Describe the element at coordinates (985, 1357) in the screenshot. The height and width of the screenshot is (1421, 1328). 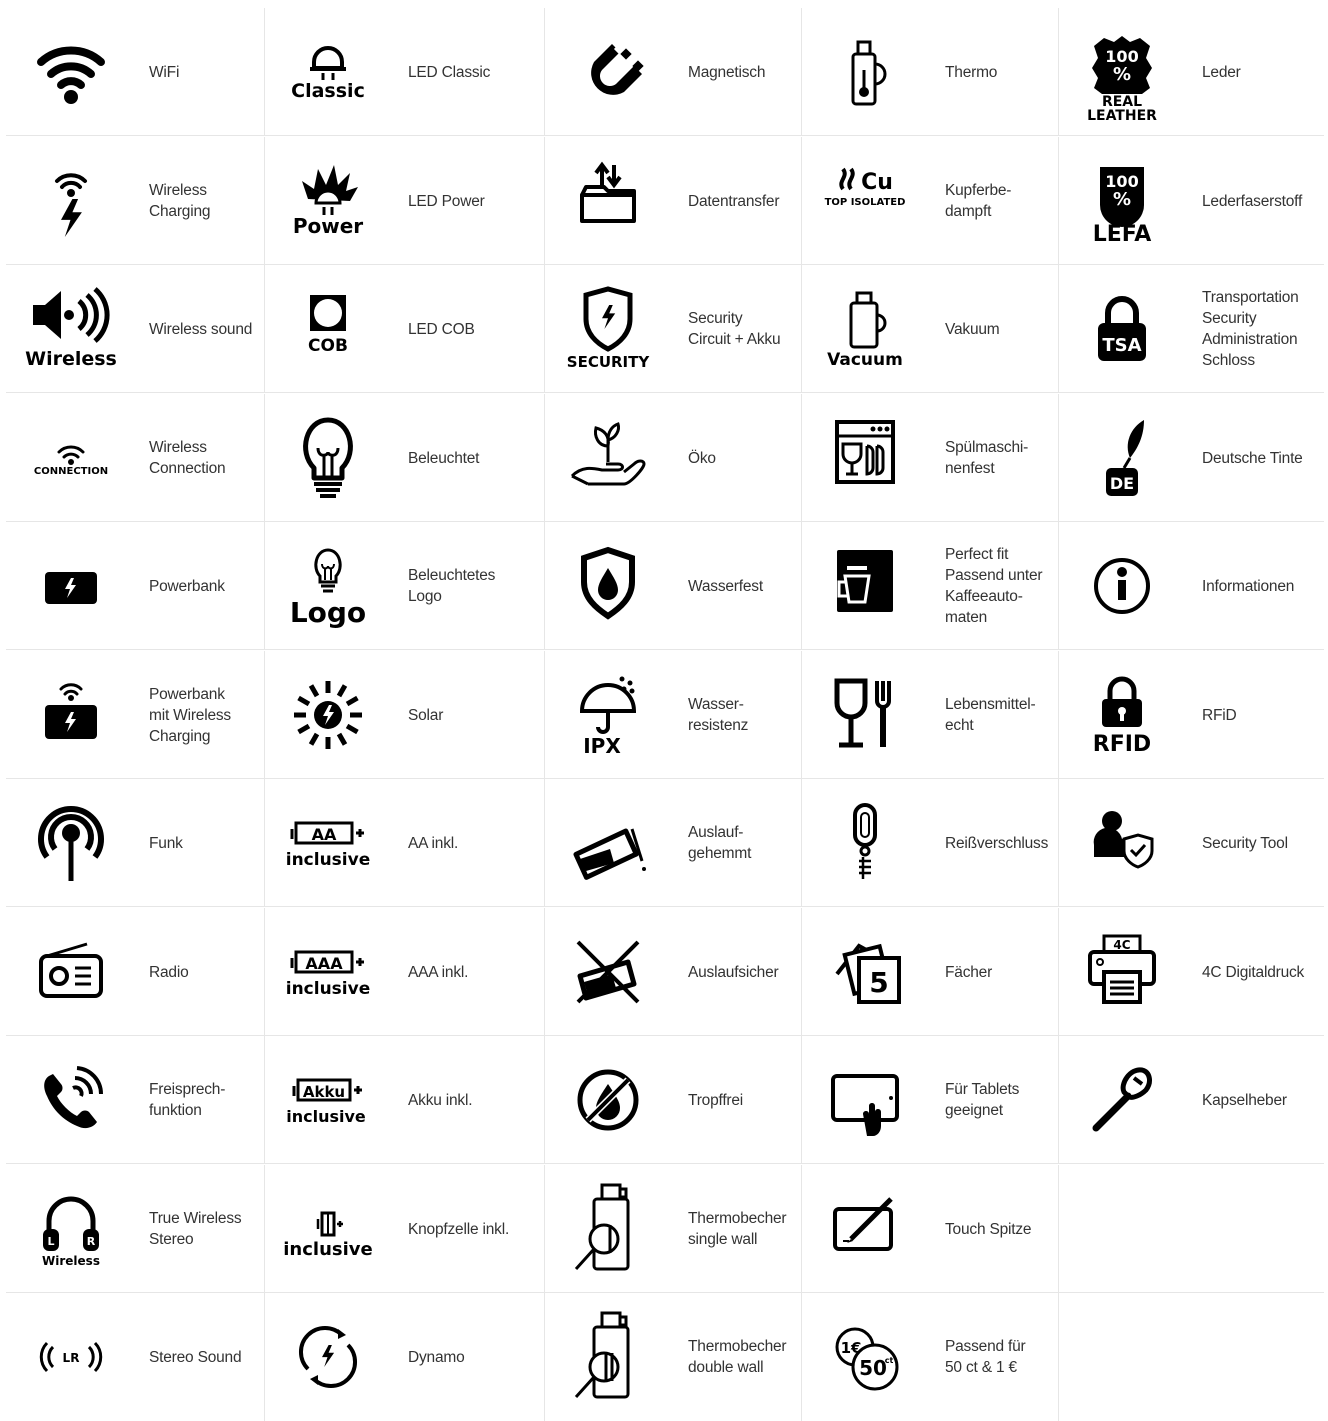
I see `feature-label: Passend für 50 ct & 1 €` at that location.